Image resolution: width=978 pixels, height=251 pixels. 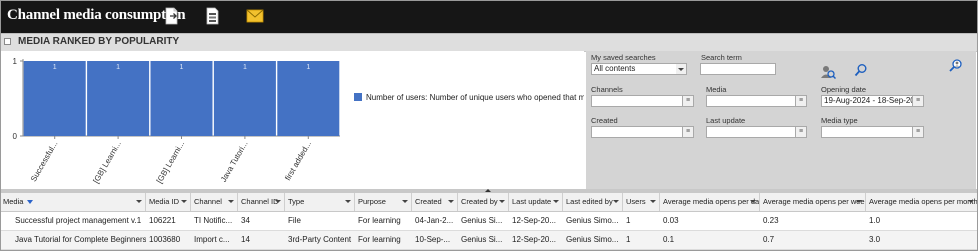 I want to click on table-cell: 3.0, so click(x=875, y=239).